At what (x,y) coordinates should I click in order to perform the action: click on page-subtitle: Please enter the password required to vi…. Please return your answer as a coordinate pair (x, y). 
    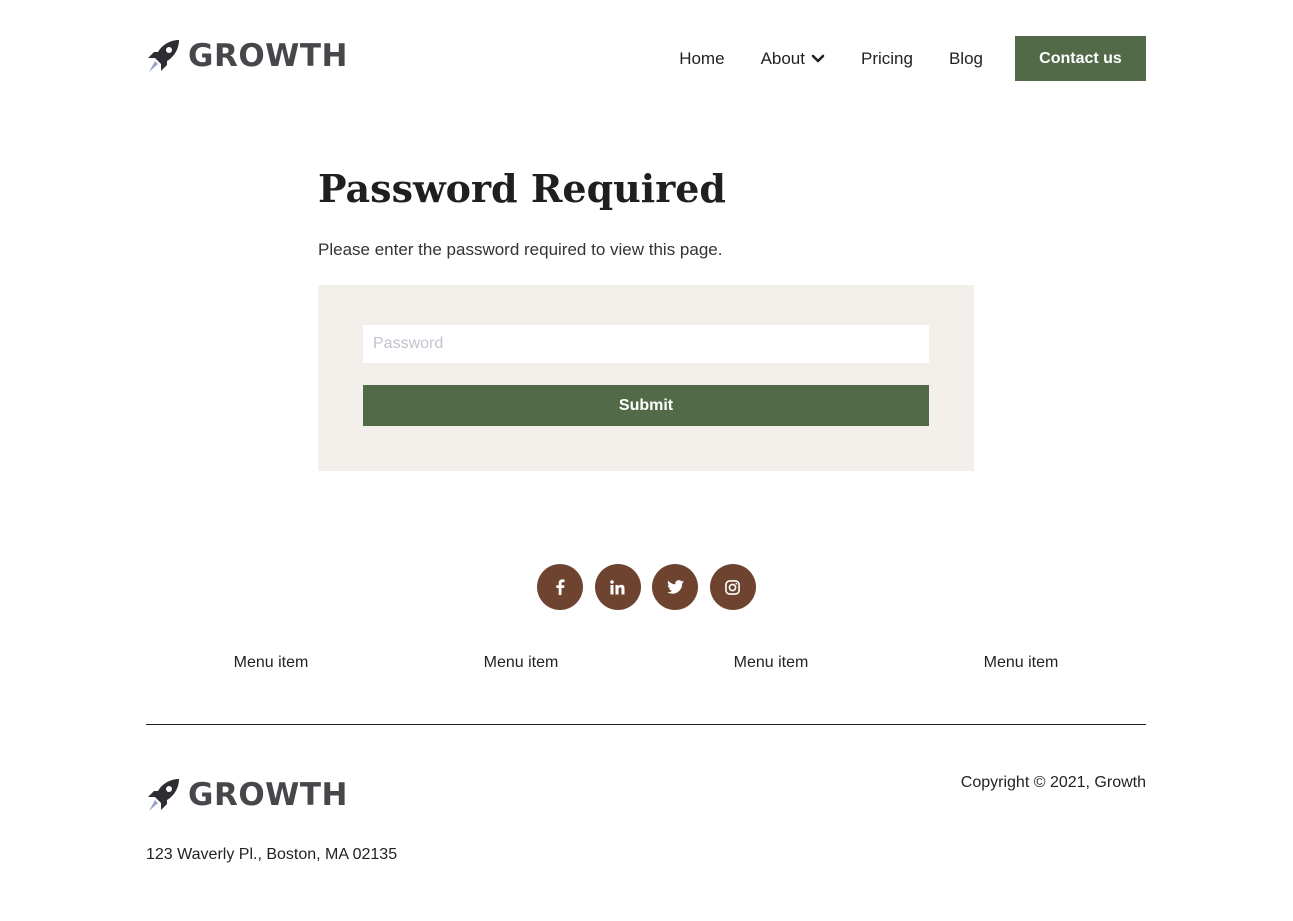
    Looking at the image, I should click on (520, 249).